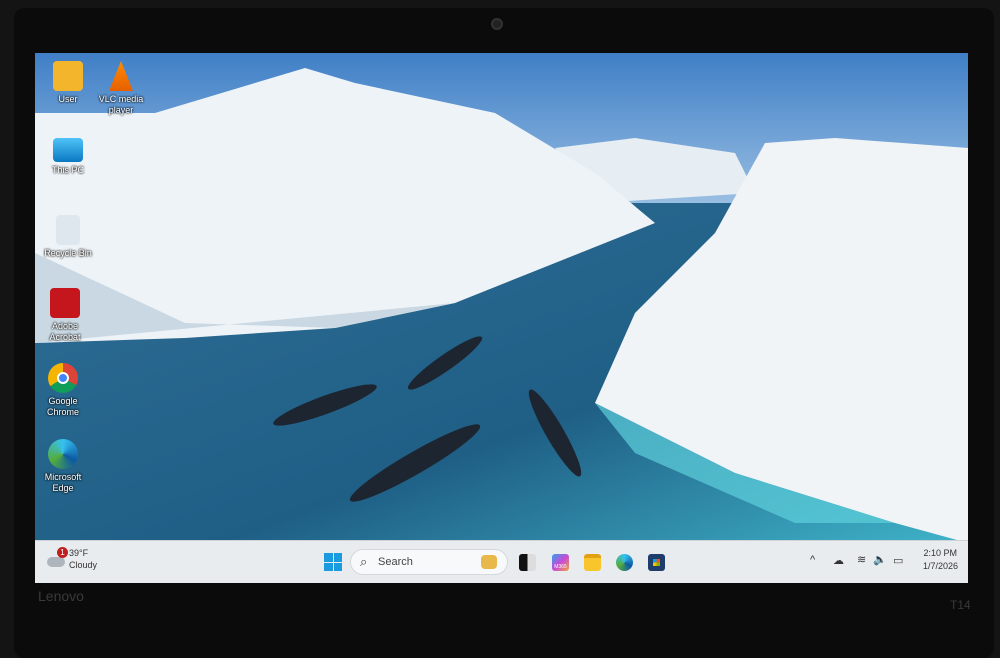 The width and height of the screenshot is (1000, 658). I want to click on volume-icon: 🔈, so click(880, 559).